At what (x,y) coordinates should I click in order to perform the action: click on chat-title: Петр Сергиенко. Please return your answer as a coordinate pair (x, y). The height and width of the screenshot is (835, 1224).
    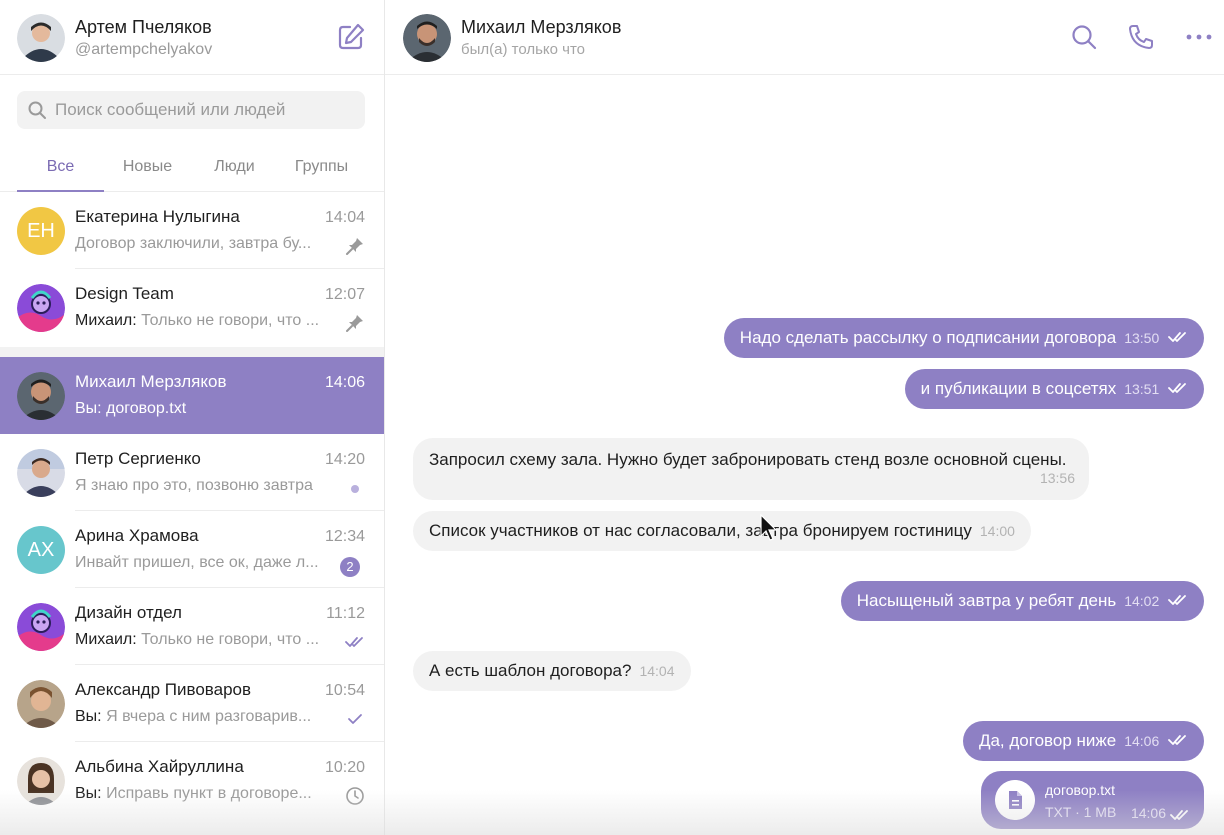
    Looking at the image, I should click on (138, 458).